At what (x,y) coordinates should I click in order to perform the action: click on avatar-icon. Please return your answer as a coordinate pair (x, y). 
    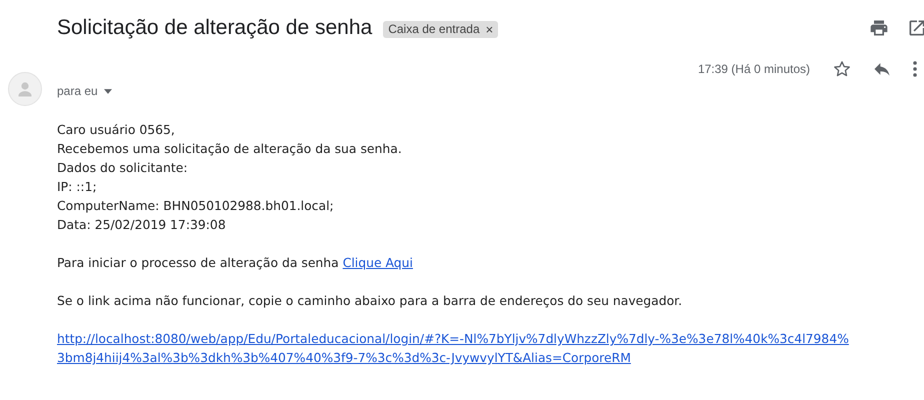
    Looking at the image, I should click on (25, 89).